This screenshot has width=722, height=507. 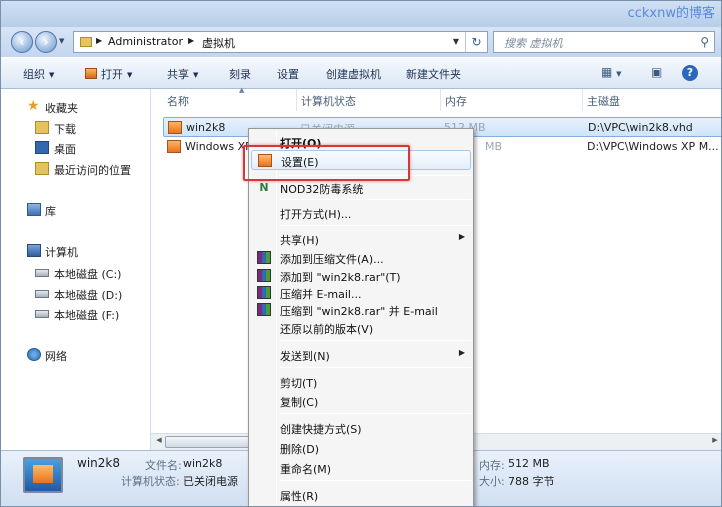 I want to click on menu-item-nod32: N NOD32防毒系统, so click(x=361, y=188).